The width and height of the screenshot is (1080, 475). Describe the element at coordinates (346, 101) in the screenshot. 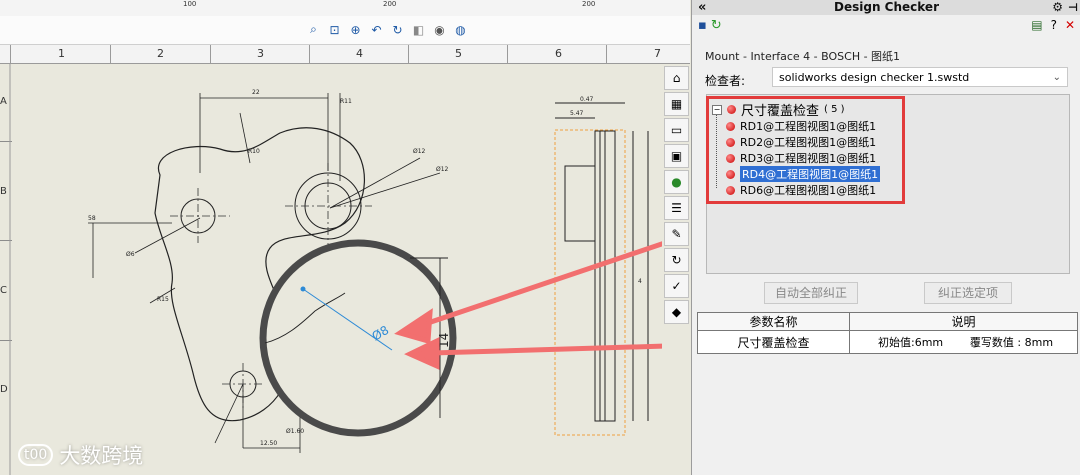

I see `dimension-text: R11` at that location.